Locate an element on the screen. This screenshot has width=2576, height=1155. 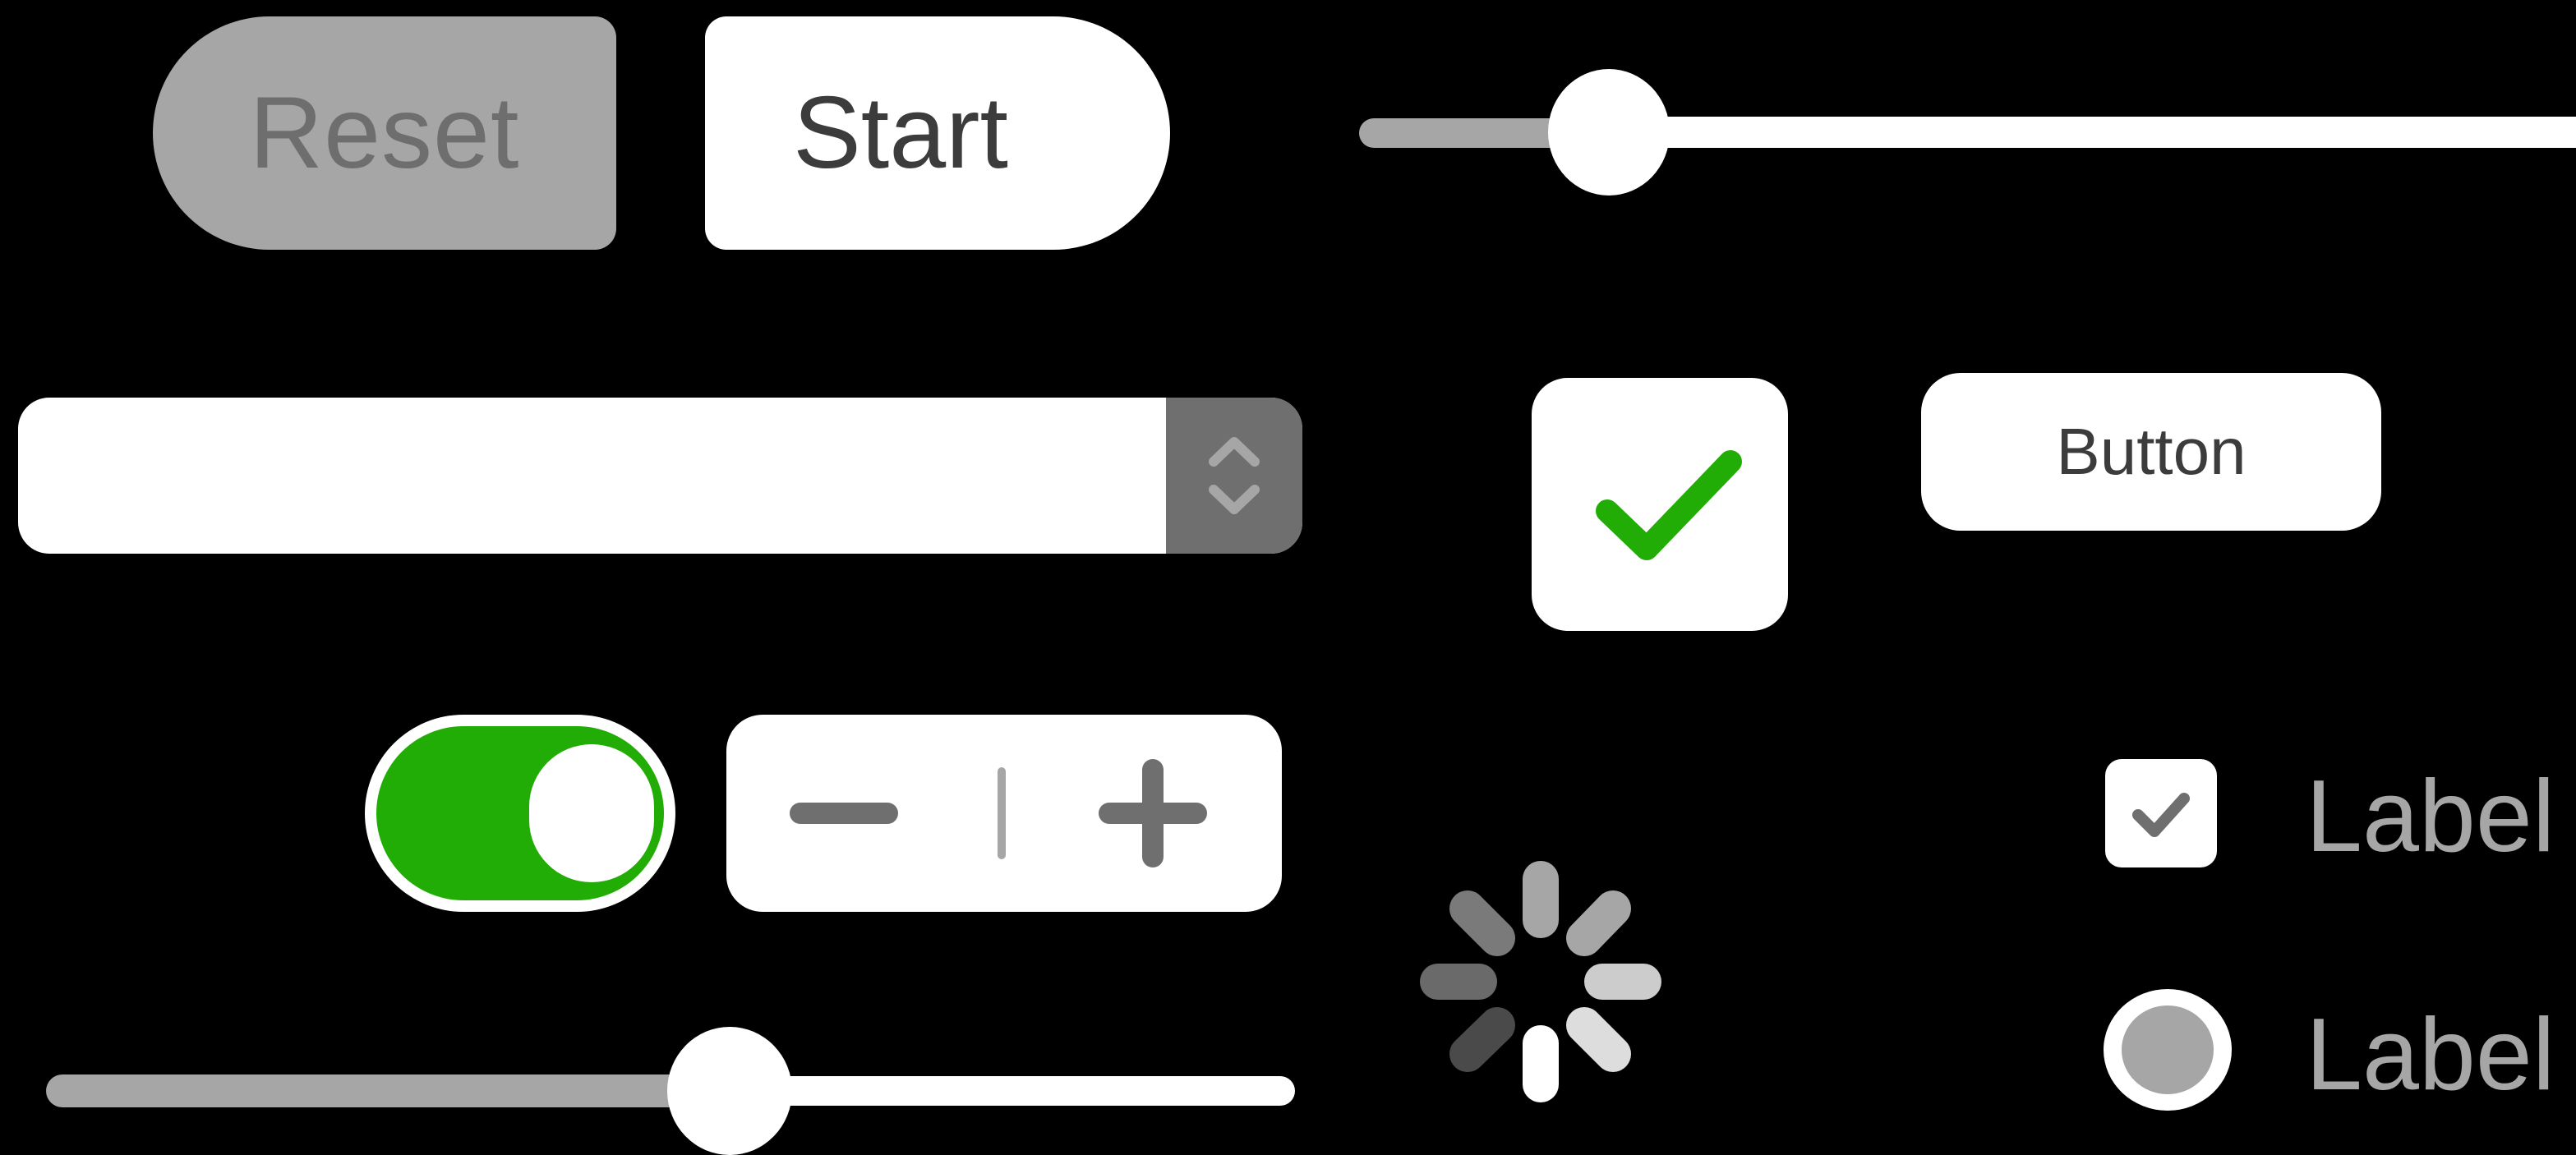
reset-button: Reset is located at coordinates (384, 133).